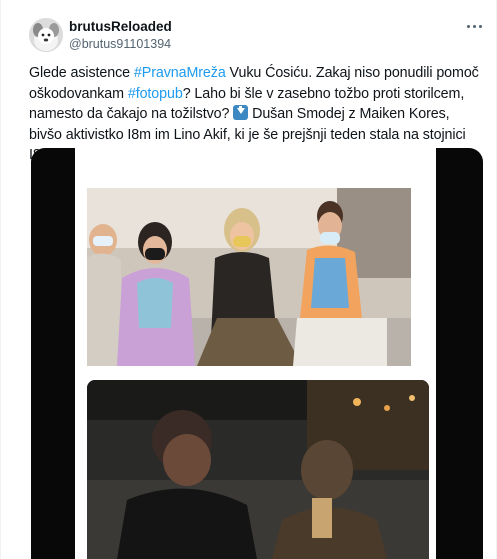 The height and width of the screenshot is (559, 497). Describe the element at coordinates (180, 73) in the screenshot. I see `hashtag-link: #PravnaMreža` at that location.